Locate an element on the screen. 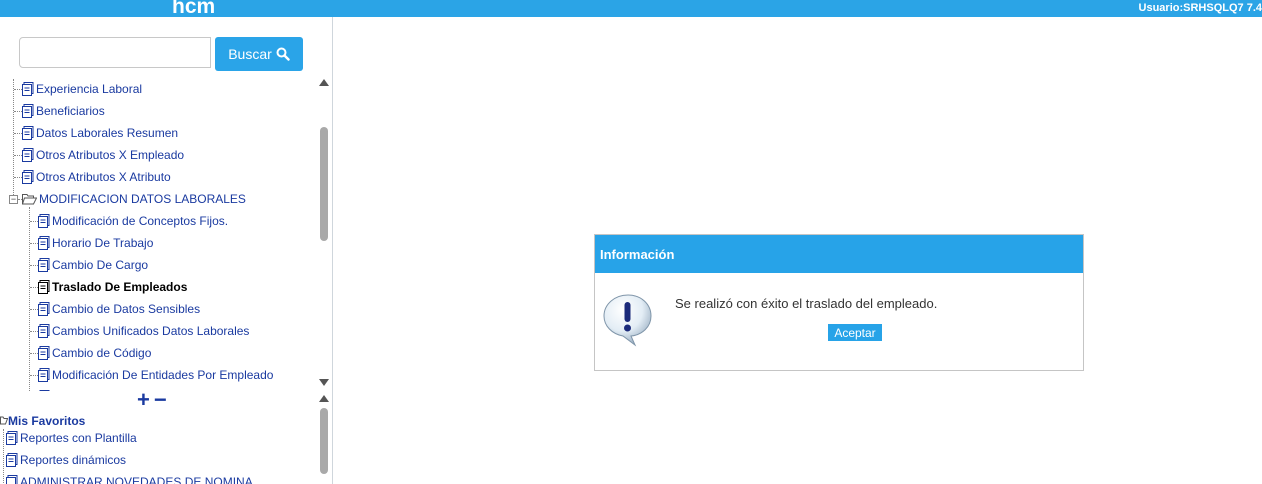 The height and width of the screenshot is (484, 1262). tree-item-label: Horario De Trabajo is located at coordinates (103, 243).